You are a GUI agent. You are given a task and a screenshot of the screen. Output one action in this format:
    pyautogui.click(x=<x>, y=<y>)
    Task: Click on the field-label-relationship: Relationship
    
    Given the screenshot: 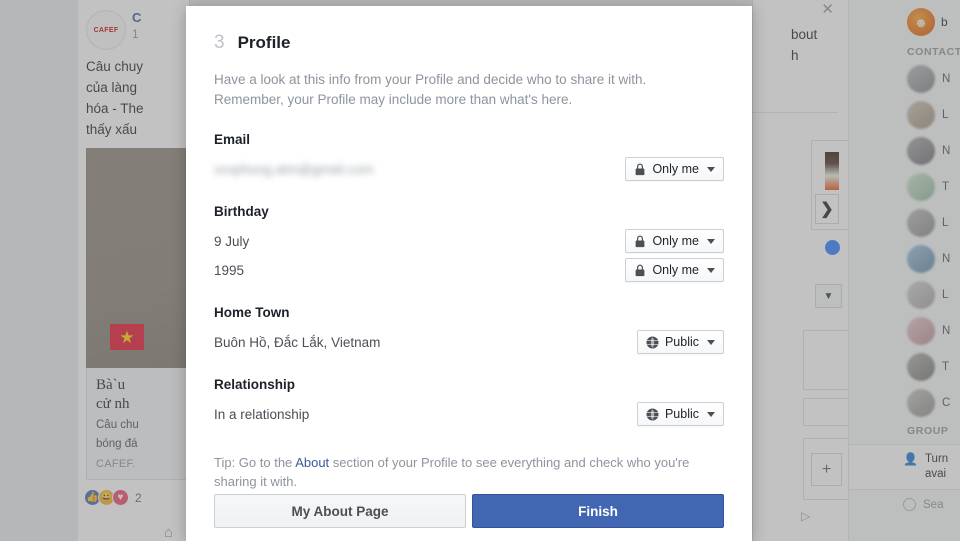 What is the action you would take?
    pyautogui.click(x=255, y=384)
    